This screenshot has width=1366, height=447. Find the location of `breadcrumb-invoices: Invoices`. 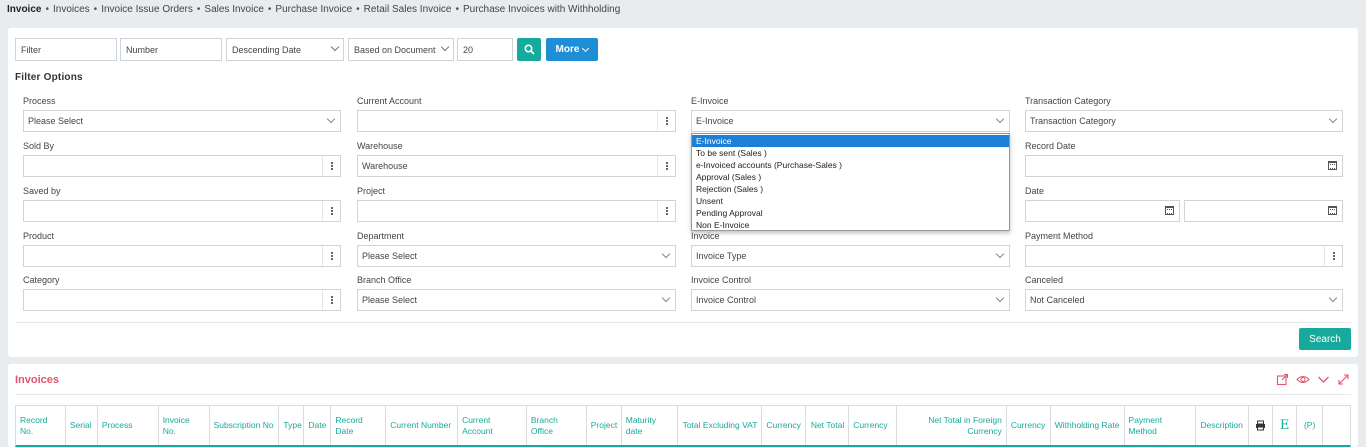

breadcrumb-invoices: Invoices is located at coordinates (71, 9).